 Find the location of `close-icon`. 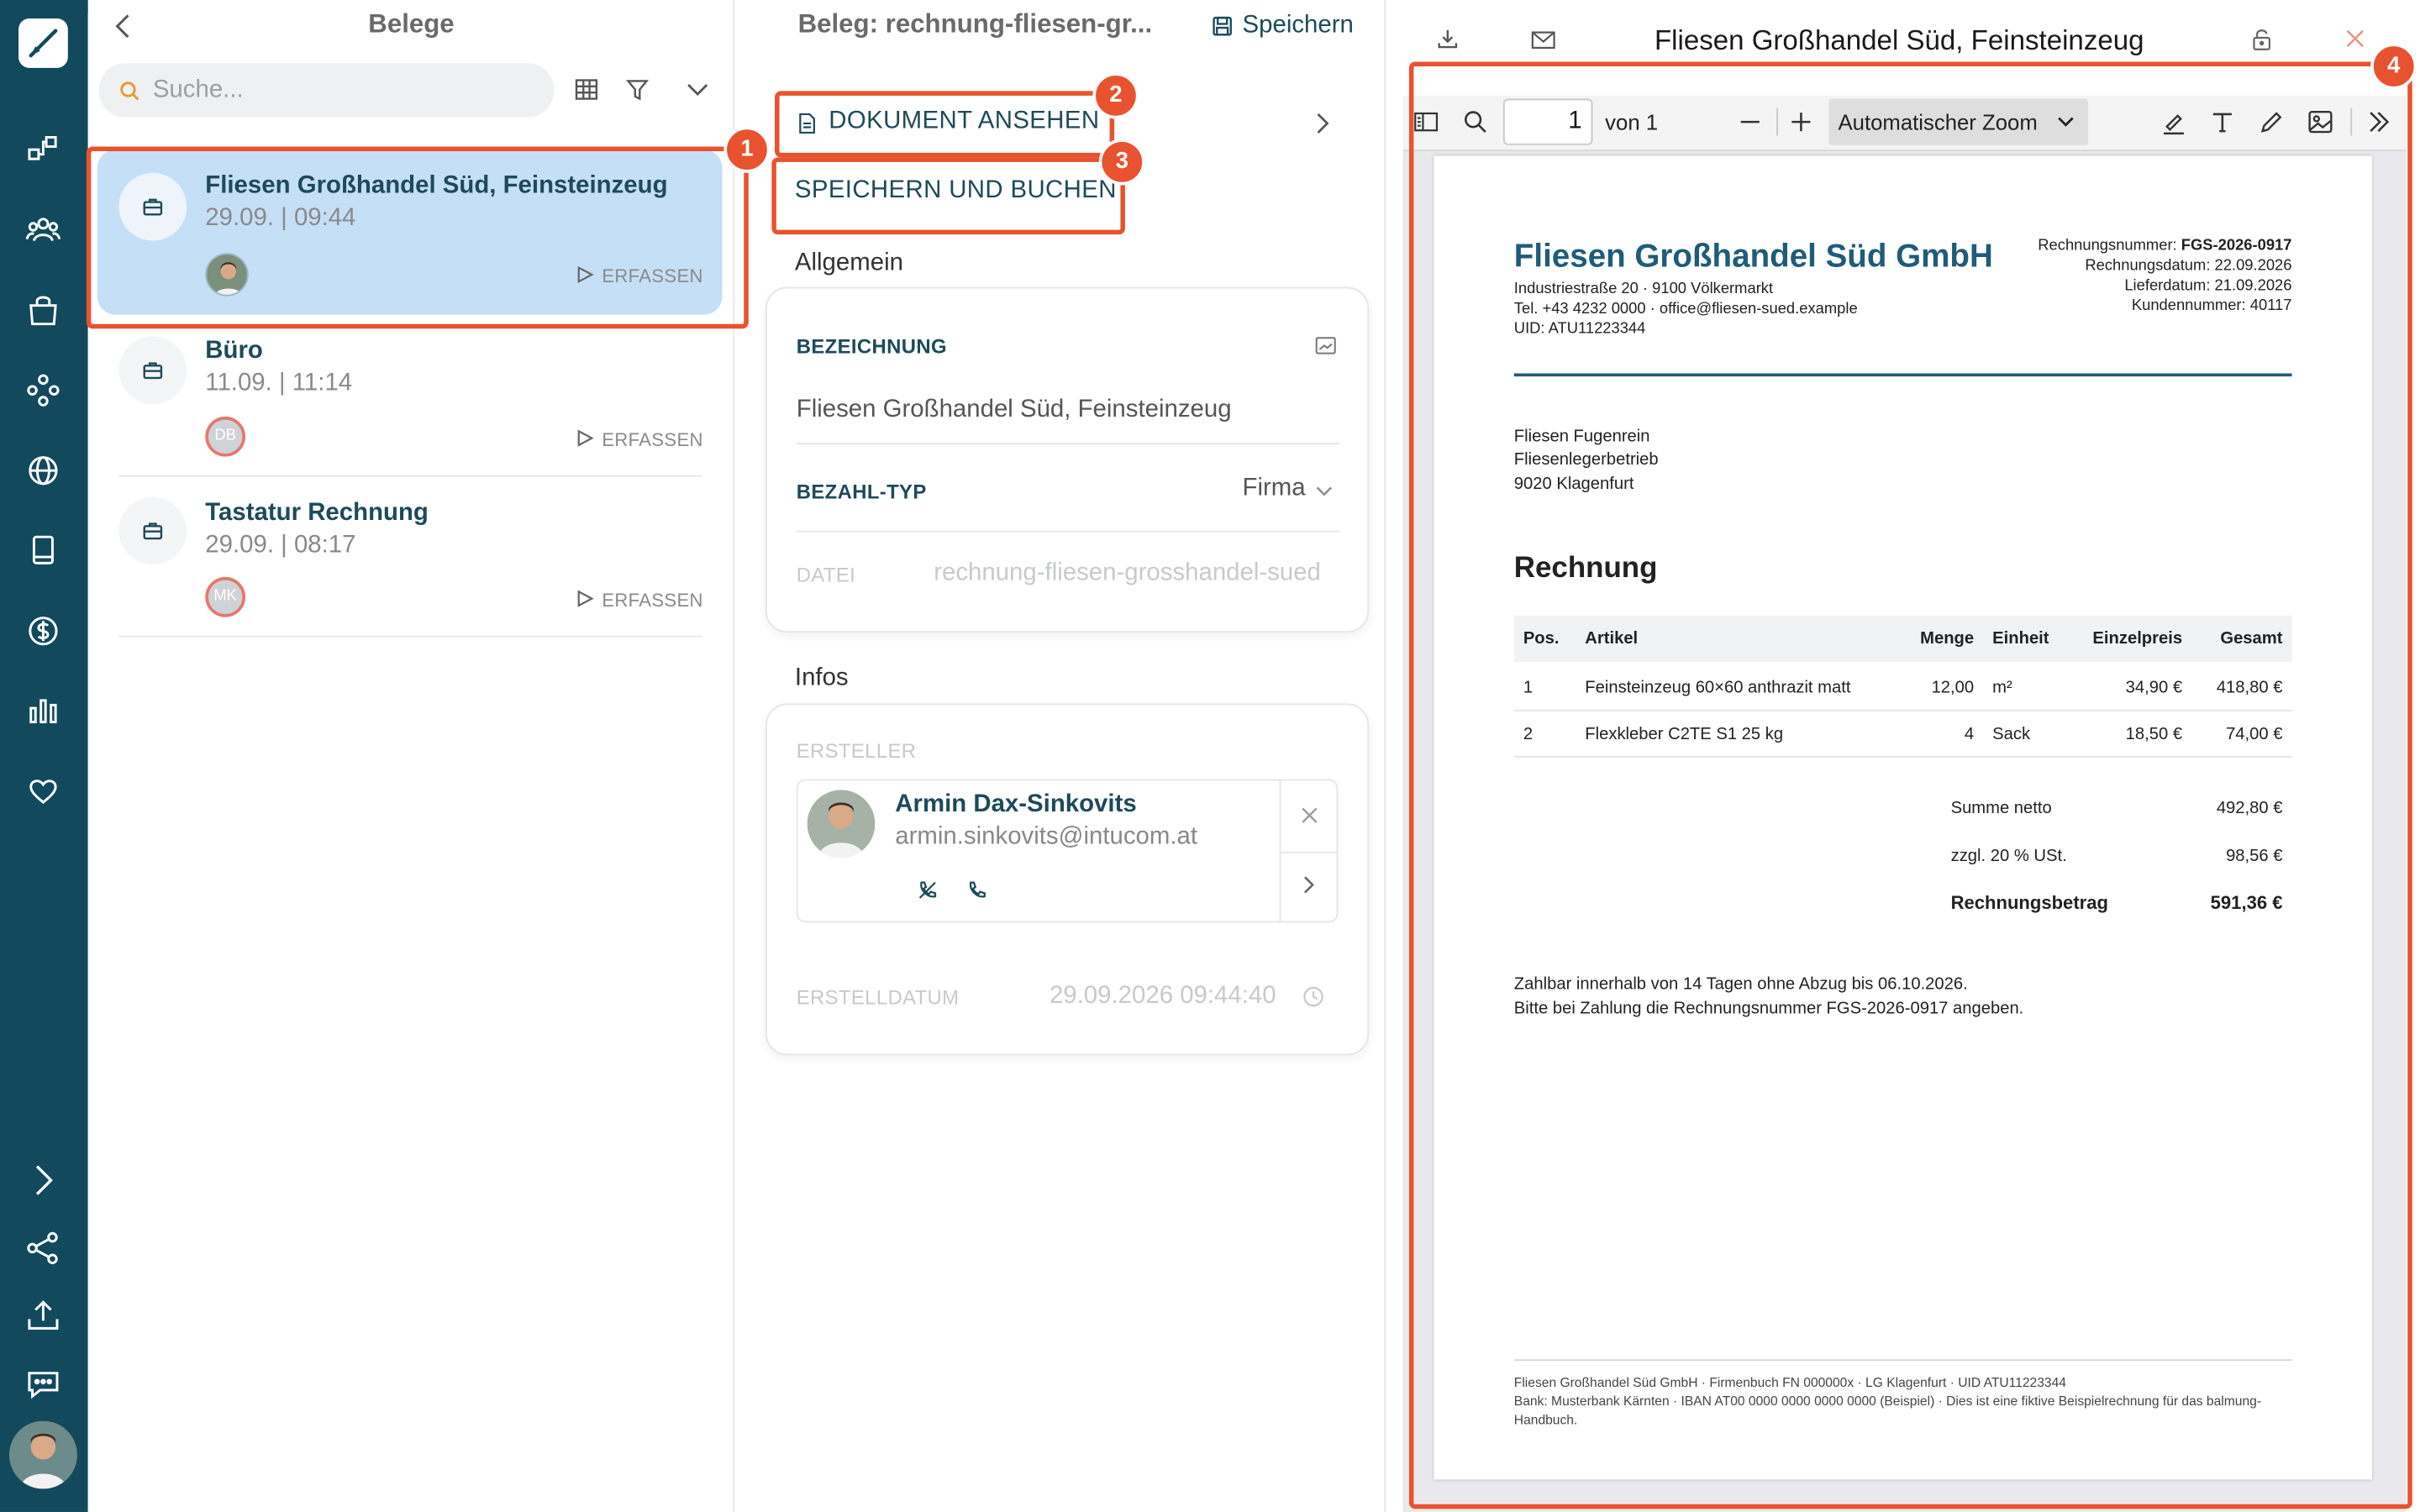

close-icon is located at coordinates (1309, 815).